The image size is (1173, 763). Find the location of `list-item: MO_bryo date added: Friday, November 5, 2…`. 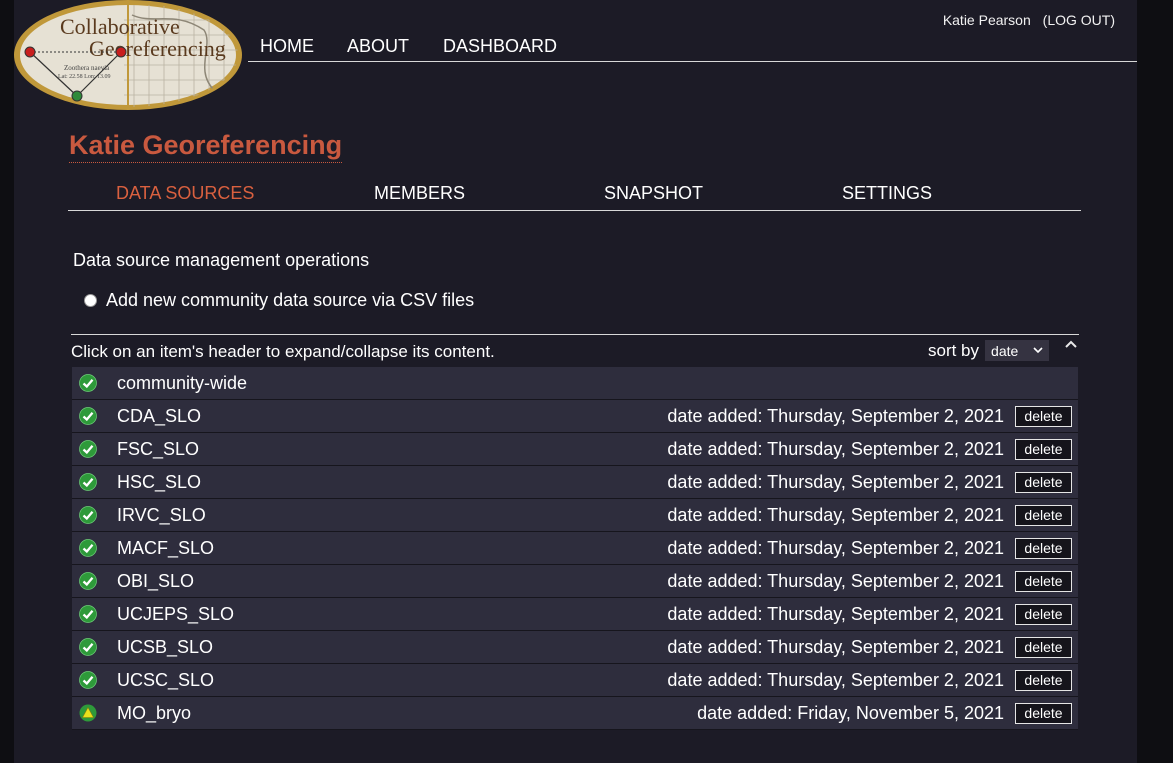

list-item: MO_bryo date added: Friday, November 5, 2… is located at coordinates (575, 713).